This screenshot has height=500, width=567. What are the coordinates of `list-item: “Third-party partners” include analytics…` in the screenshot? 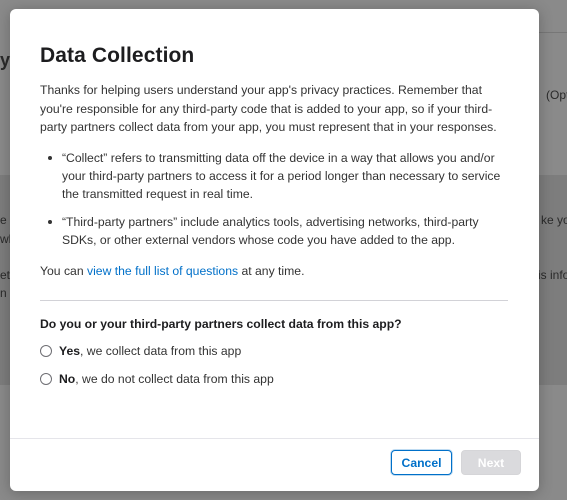 It's located at (280, 231).